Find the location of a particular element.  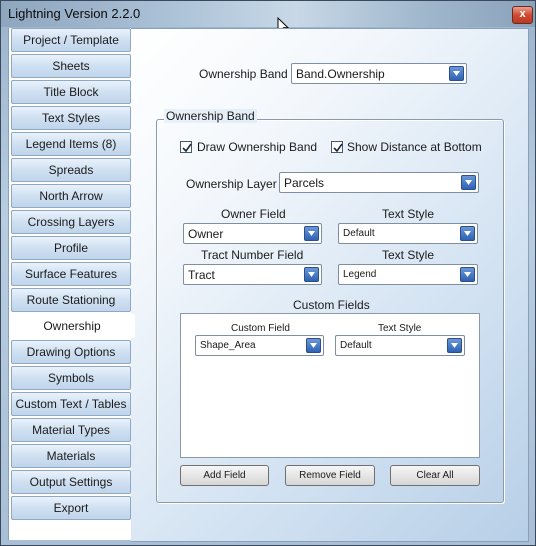

ownership-band-group-title: Ownership Band is located at coordinates (210, 116).